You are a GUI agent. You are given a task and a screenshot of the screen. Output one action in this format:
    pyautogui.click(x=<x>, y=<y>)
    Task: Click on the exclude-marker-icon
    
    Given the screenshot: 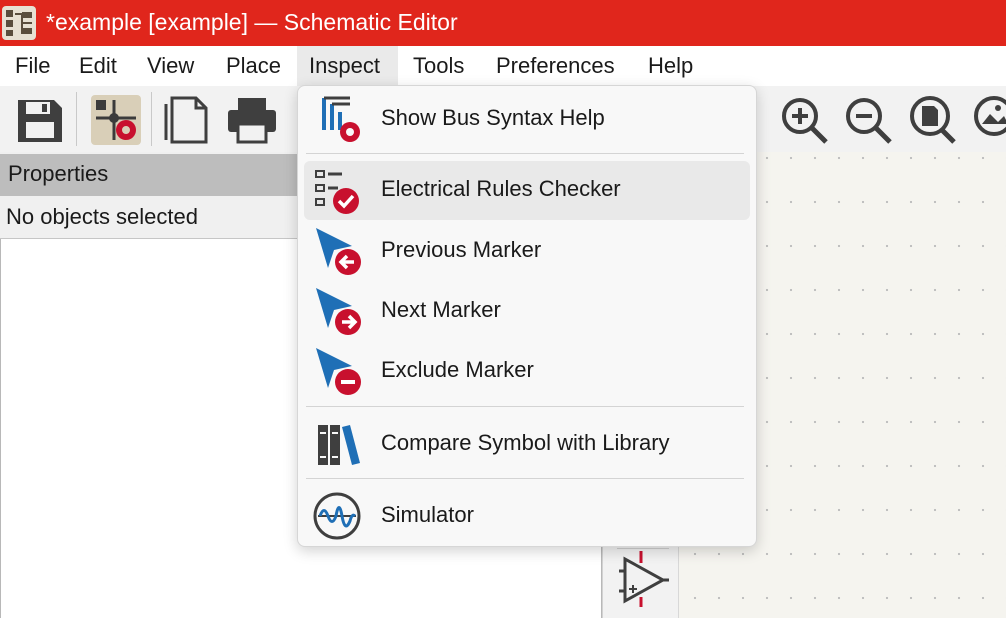 What is the action you would take?
    pyautogui.click(x=337, y=371)
    